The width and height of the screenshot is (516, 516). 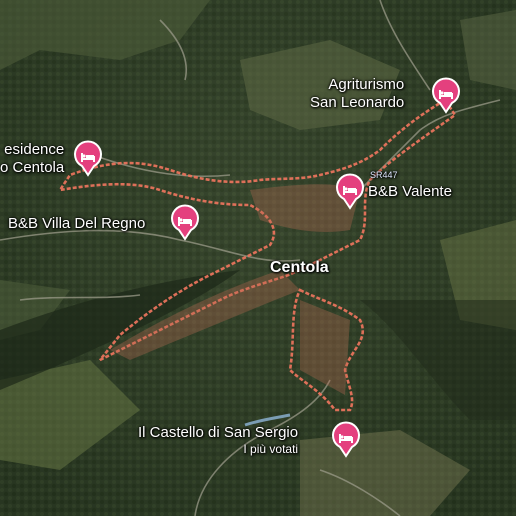 I want to click on place-name-line2: o Centola, so click(x=32, y=167).